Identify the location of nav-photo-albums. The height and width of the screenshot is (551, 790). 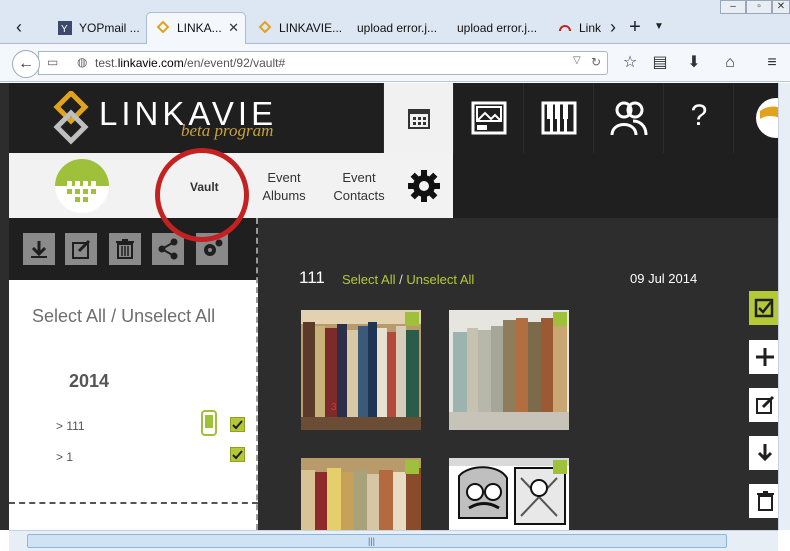
(488, 118).